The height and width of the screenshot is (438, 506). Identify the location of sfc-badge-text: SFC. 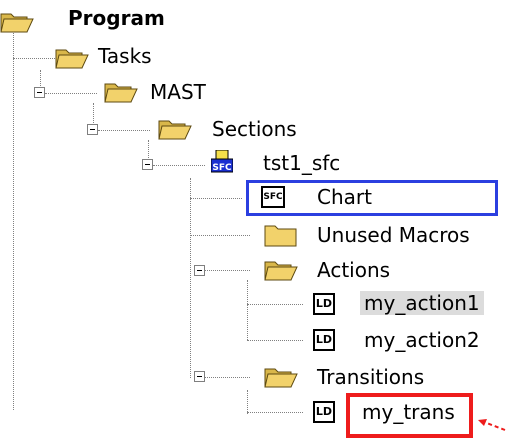
(222, 168).